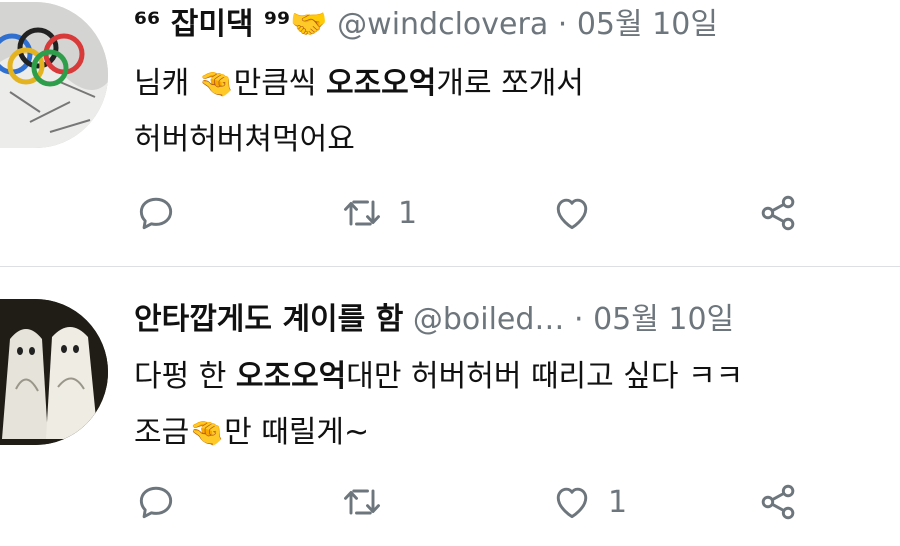 The image size is (900, 546). I want to click on text-segment: 다펑 한, so click(185, 376).